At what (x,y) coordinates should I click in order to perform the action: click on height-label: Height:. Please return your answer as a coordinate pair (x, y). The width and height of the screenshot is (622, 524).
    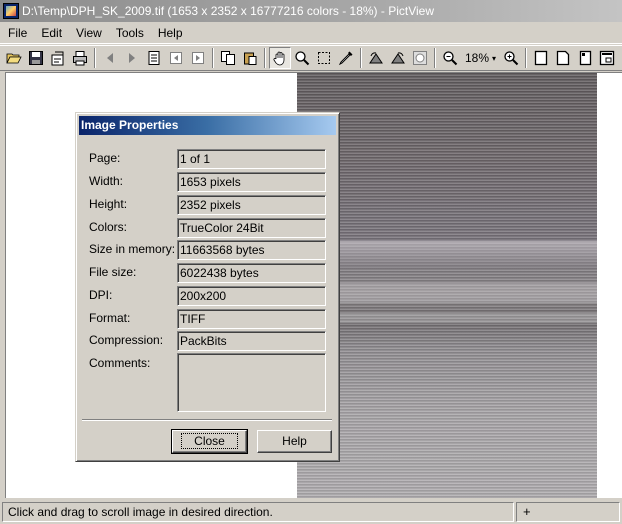
    Looking at the image, I should click on (108, 204).